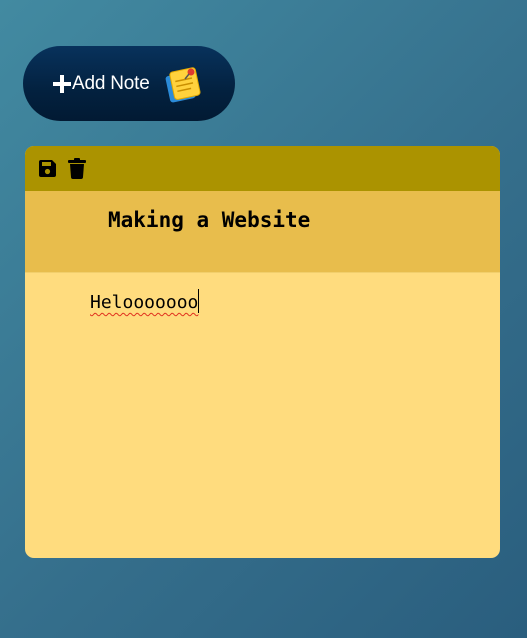 The width and height of the screenshot is (527, 638). I want to click on text-caret, so click(199, 301).